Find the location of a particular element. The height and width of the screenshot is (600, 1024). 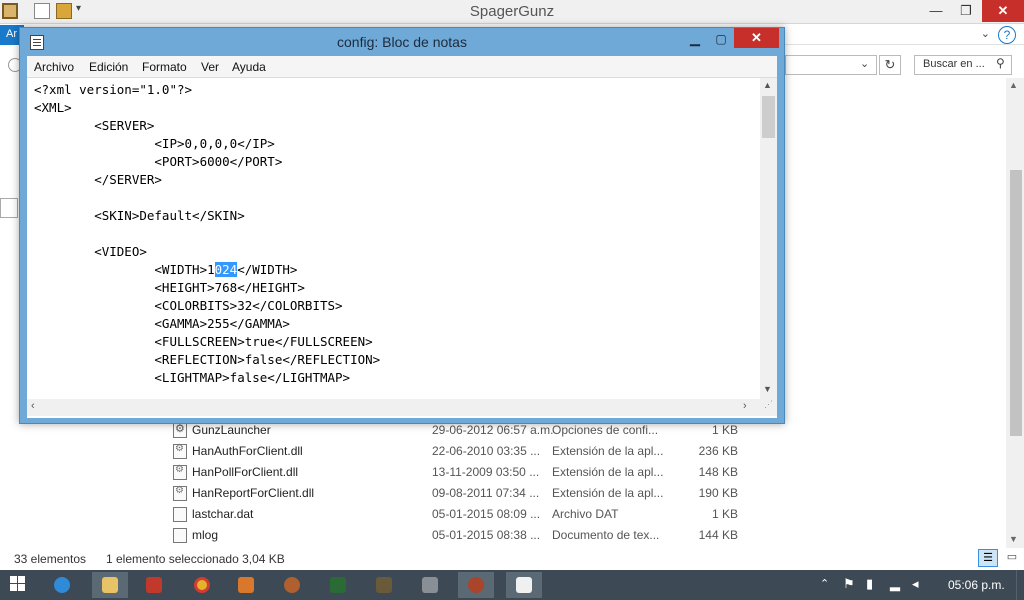

file-icon is located at coordinates (180, 514).